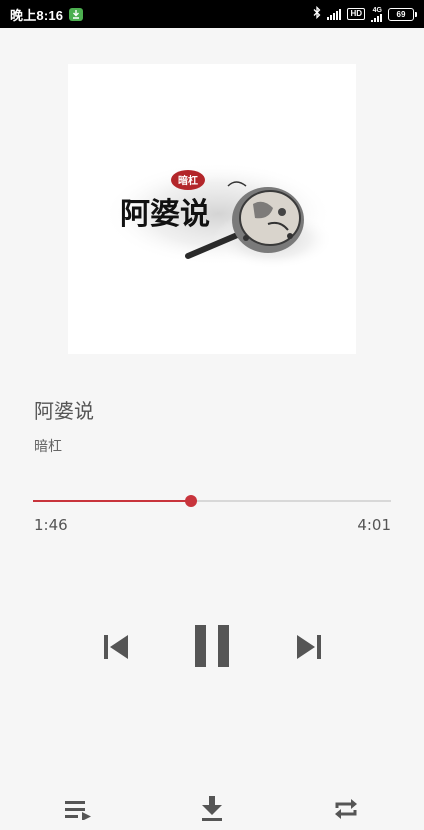 The width and height of the screenshot is (424, 830). I want to click on total-time: 4:01, so click(374, 525).